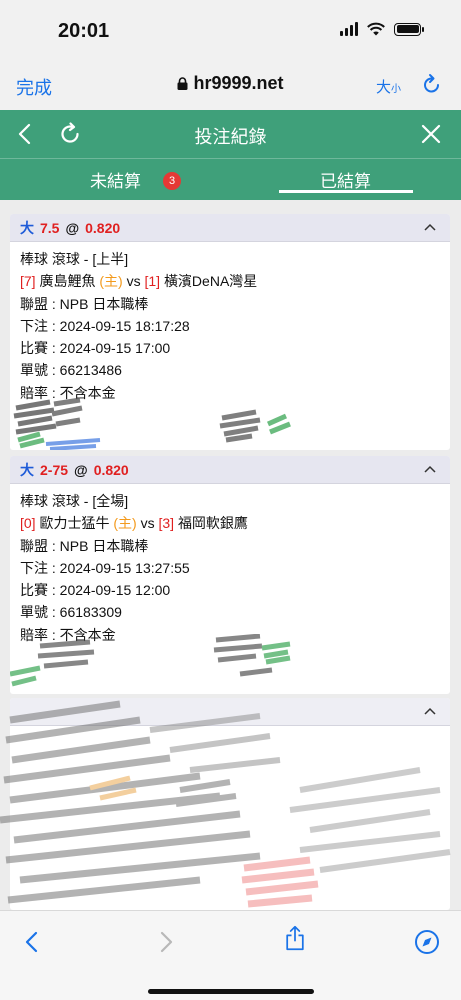 The height and width of the screenshot is (1000, 461). What do you see at coordinates (230, 228) in the screenshot?
I see `bet-card-header: 大 7.5 @ 0.820` at bounding box center [230, 228].